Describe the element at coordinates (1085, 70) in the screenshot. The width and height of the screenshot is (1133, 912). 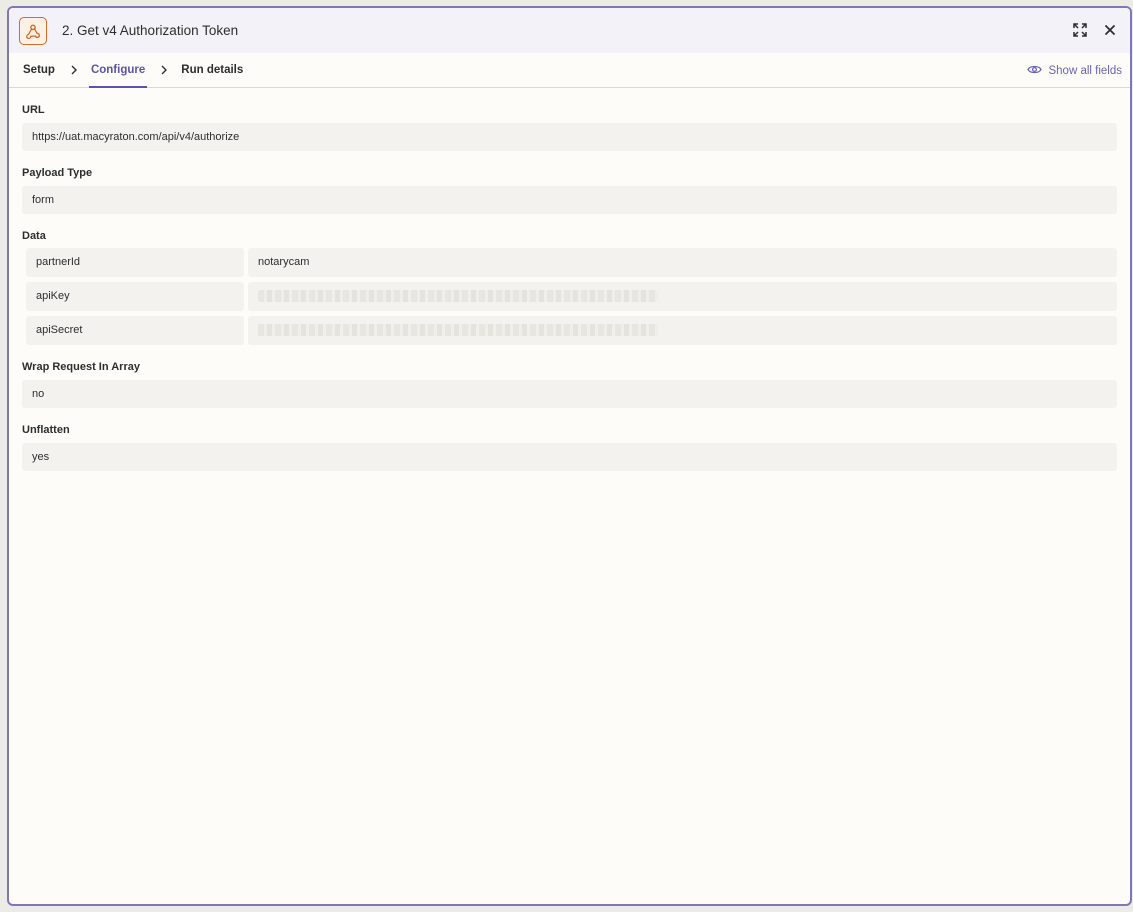
I see `show-all-fields-label: Show all fields` at that location.